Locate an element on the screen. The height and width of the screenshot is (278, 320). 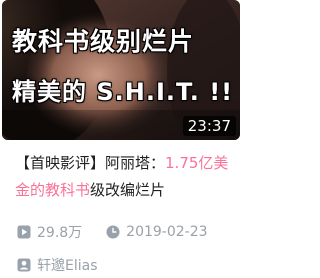
video-meta: 29.8万 2019-02-23 is located at coordinates (129, 232).